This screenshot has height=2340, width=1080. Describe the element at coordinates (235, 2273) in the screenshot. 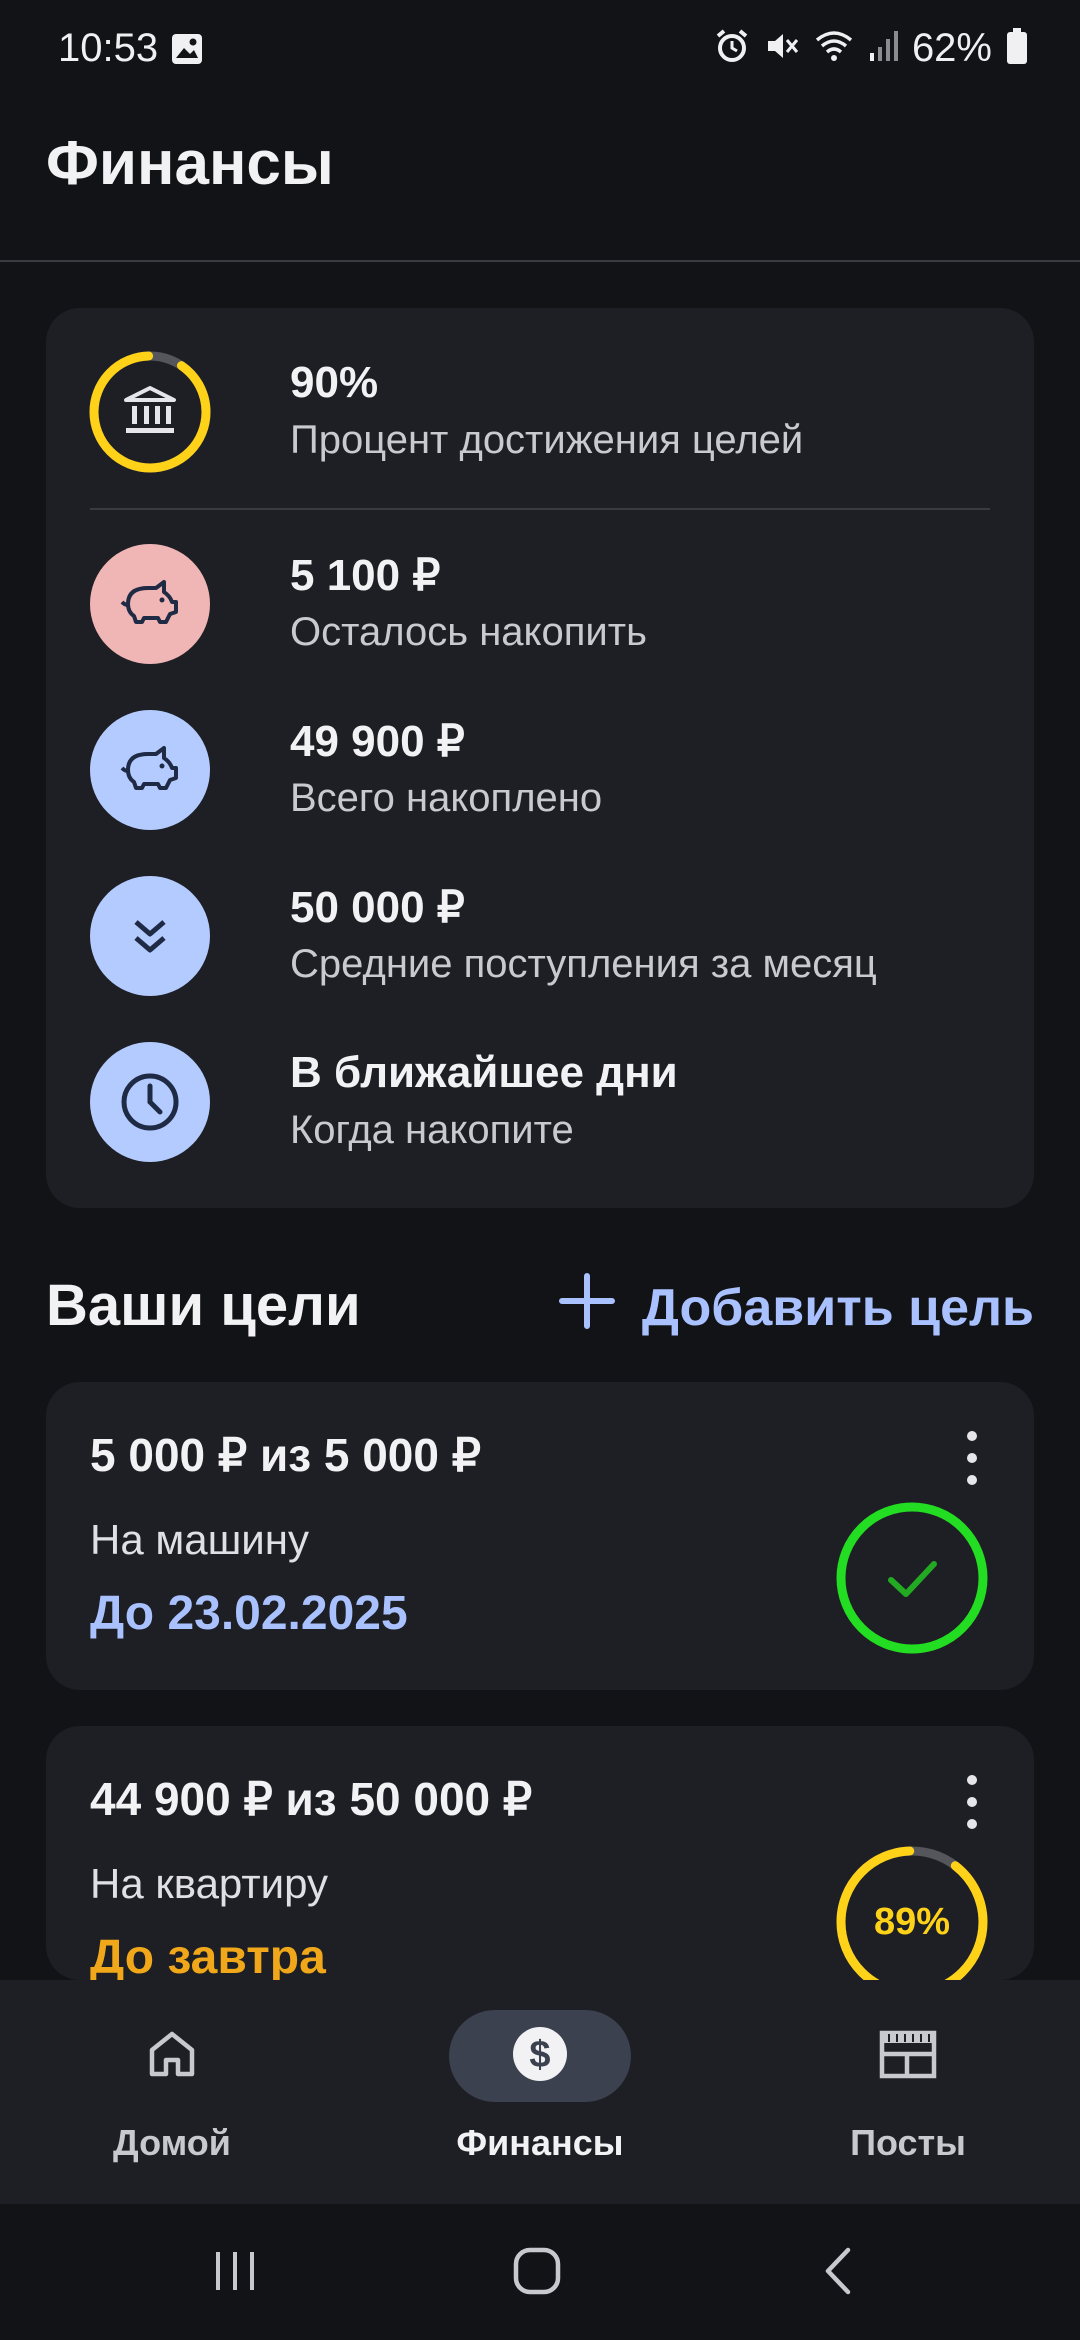

I see `recent-apps-icon` at that location.